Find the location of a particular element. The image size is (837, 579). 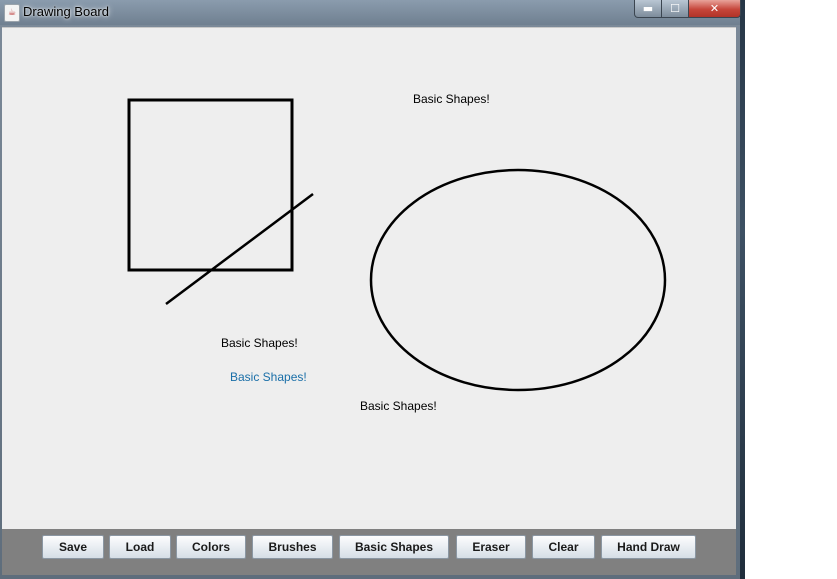

window-controls: ▬ ☐ ✕ is located at coordinates (687, 9).